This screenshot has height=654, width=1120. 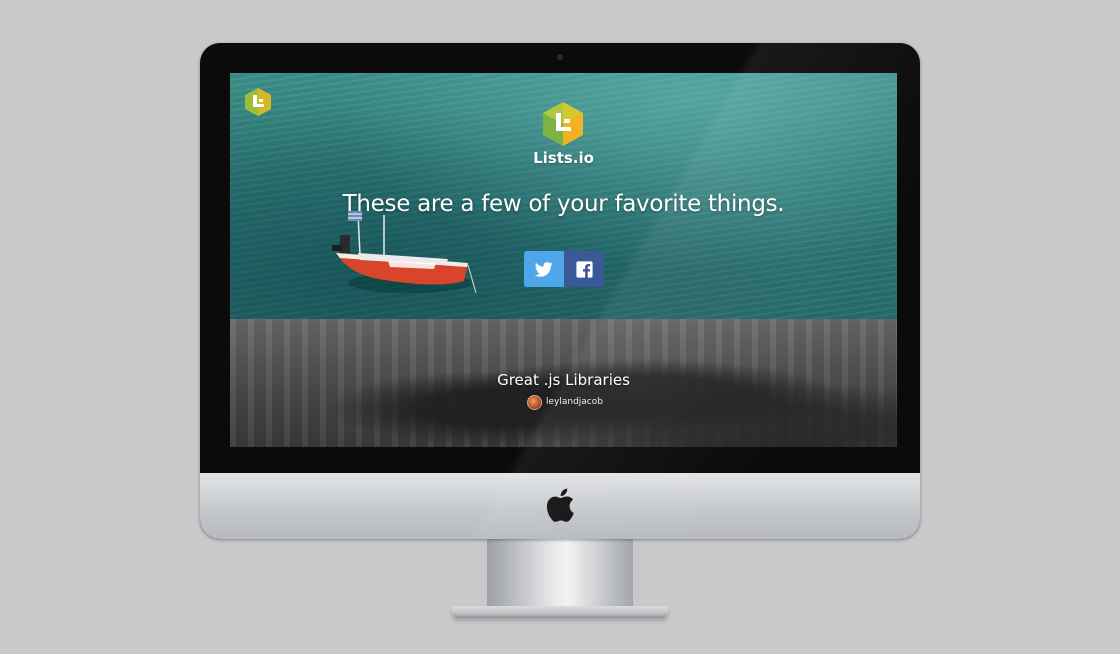 I want to click on share-buttons, so click(x=564, y=269).